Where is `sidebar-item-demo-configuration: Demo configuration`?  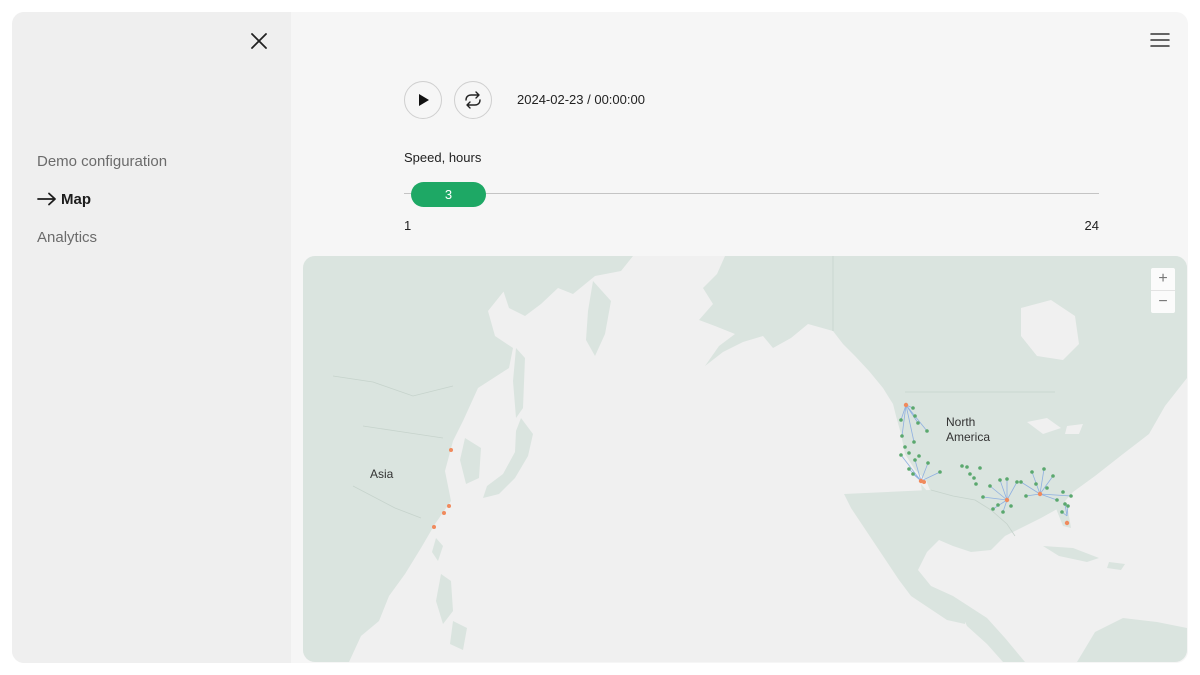 sidebar-item-demo-configuration: Demo configuration is located at coordinates (102, 161).